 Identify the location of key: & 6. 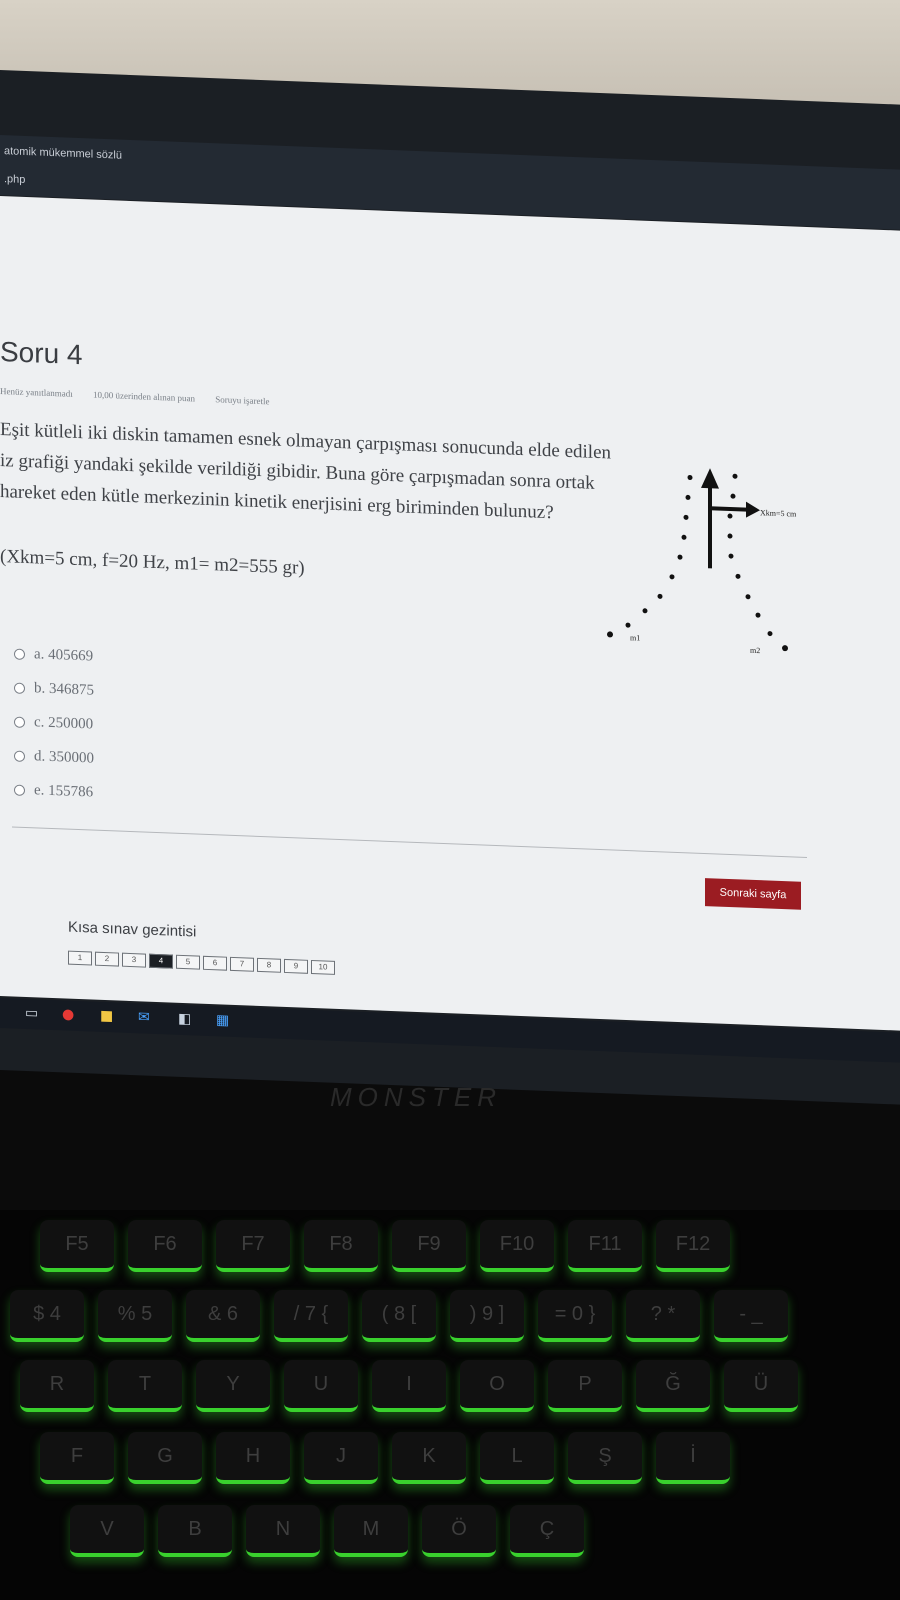
(223, 1316).